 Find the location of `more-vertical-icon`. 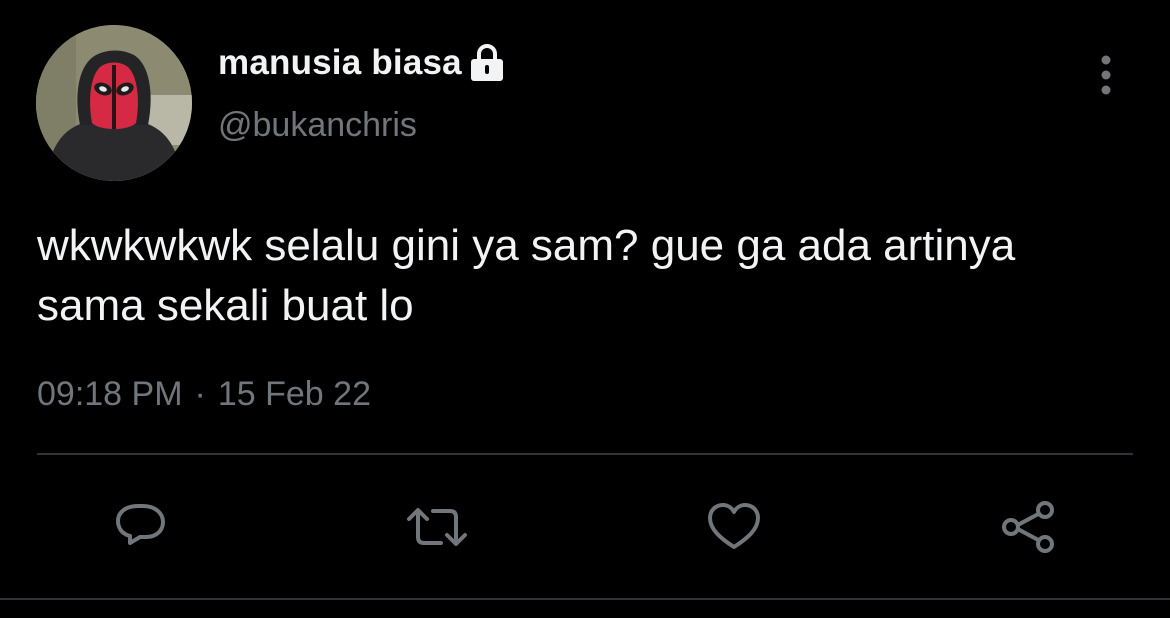

more-vertical-icon is located at coordinates (1106, 75).